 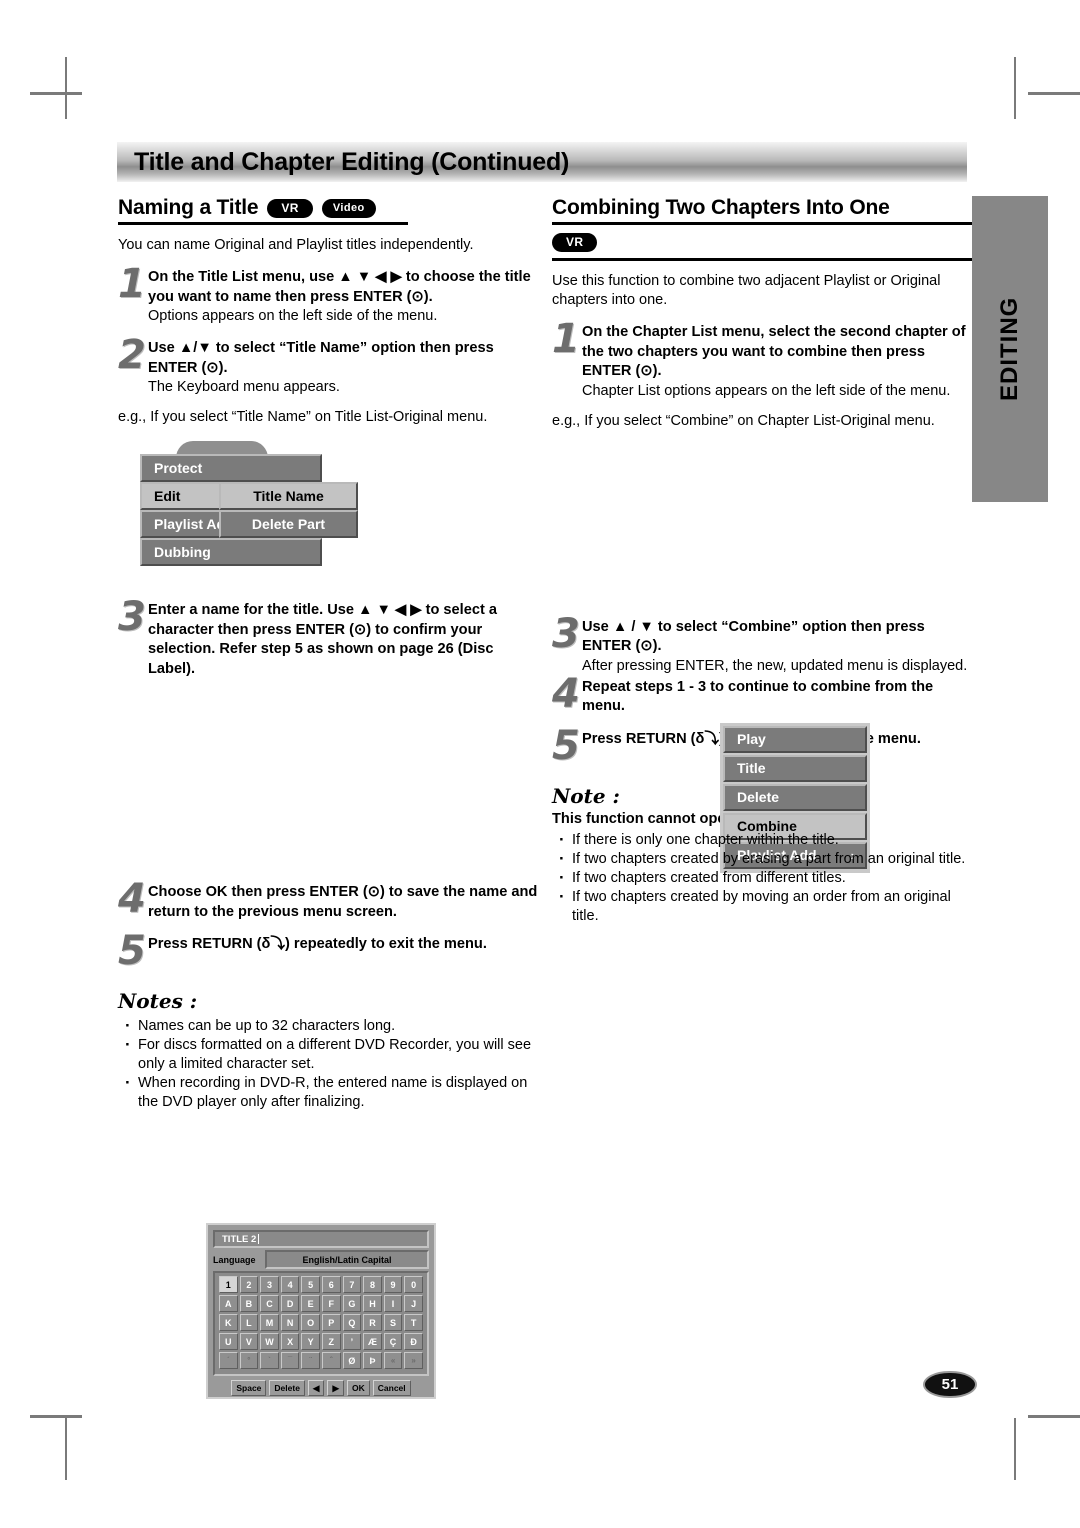 I want to click on key-c: C, so click(x=269, y=1303).